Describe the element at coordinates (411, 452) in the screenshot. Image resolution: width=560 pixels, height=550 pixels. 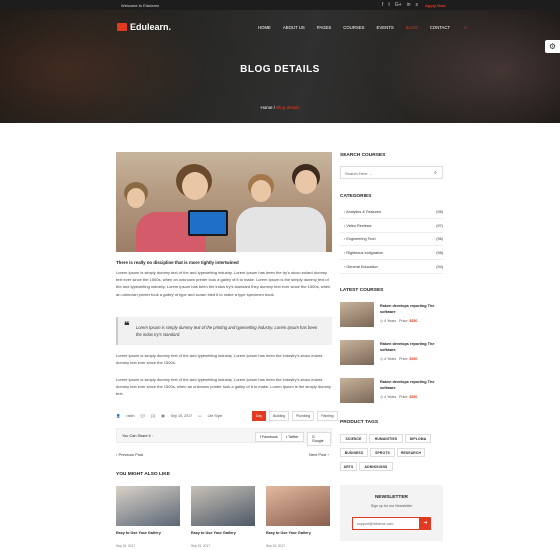
I see `product-tag: RESEARCH` at that location.